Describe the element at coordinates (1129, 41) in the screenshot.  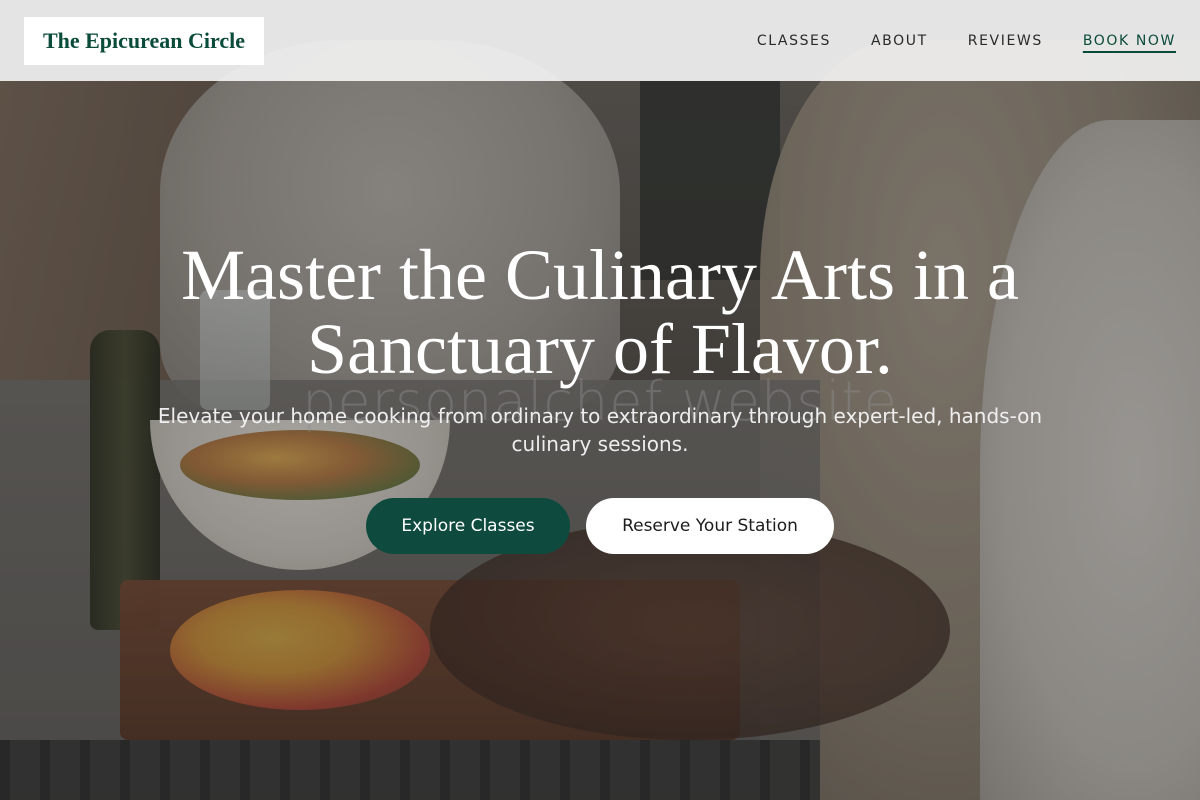
I see `nav-book-now: BOOK NOW` at that location.